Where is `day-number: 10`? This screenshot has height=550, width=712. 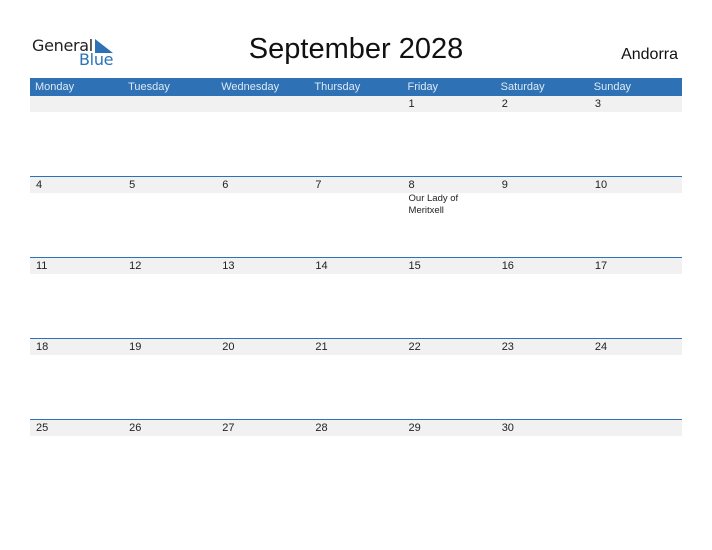
day-number: 10 is located at coordinates (601, 185).